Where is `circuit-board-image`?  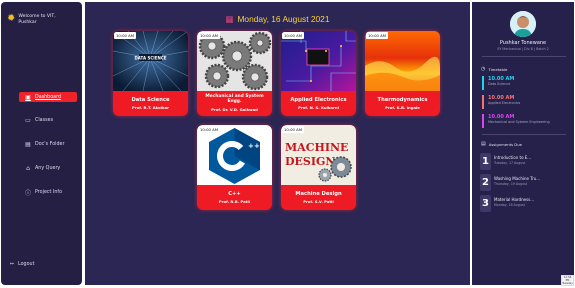
circuit-board-image is located at coordinates (318, 61).